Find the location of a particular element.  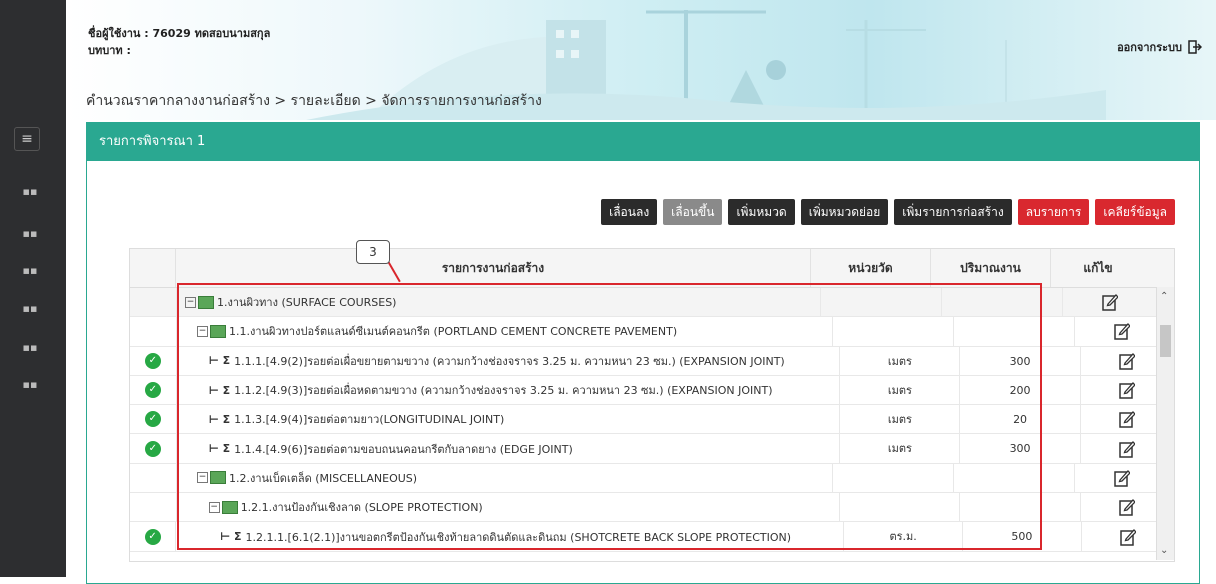

add-category-button: เพิ่มหมวด is located at coordinates (761, 212).